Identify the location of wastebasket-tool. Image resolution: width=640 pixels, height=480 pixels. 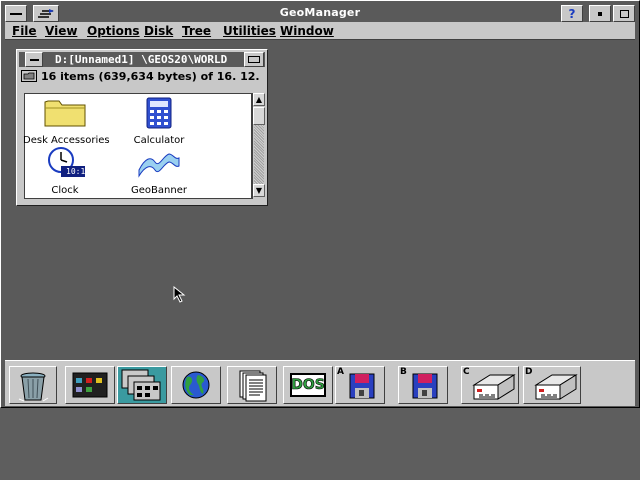
(33, 385).